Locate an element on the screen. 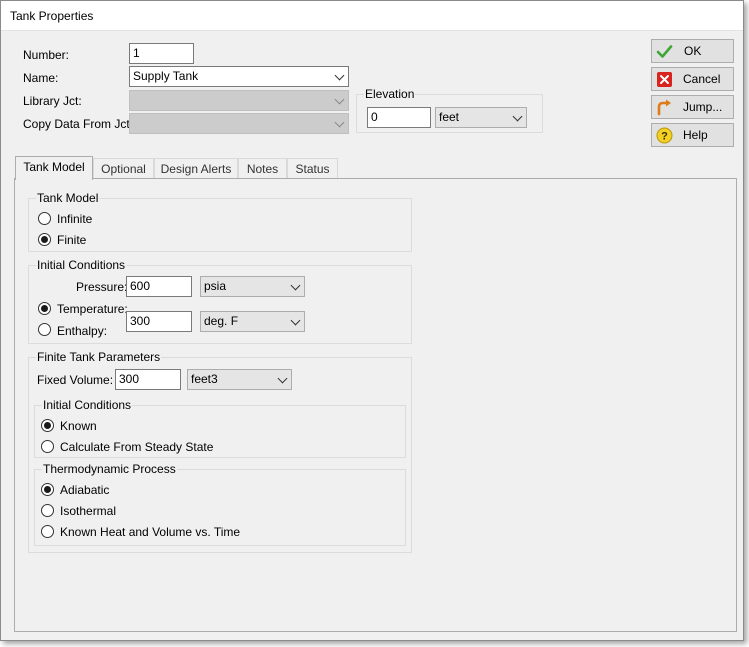 This screenshot has width=749, height=647. help-icon: ? is located at coordinates (664, 135).